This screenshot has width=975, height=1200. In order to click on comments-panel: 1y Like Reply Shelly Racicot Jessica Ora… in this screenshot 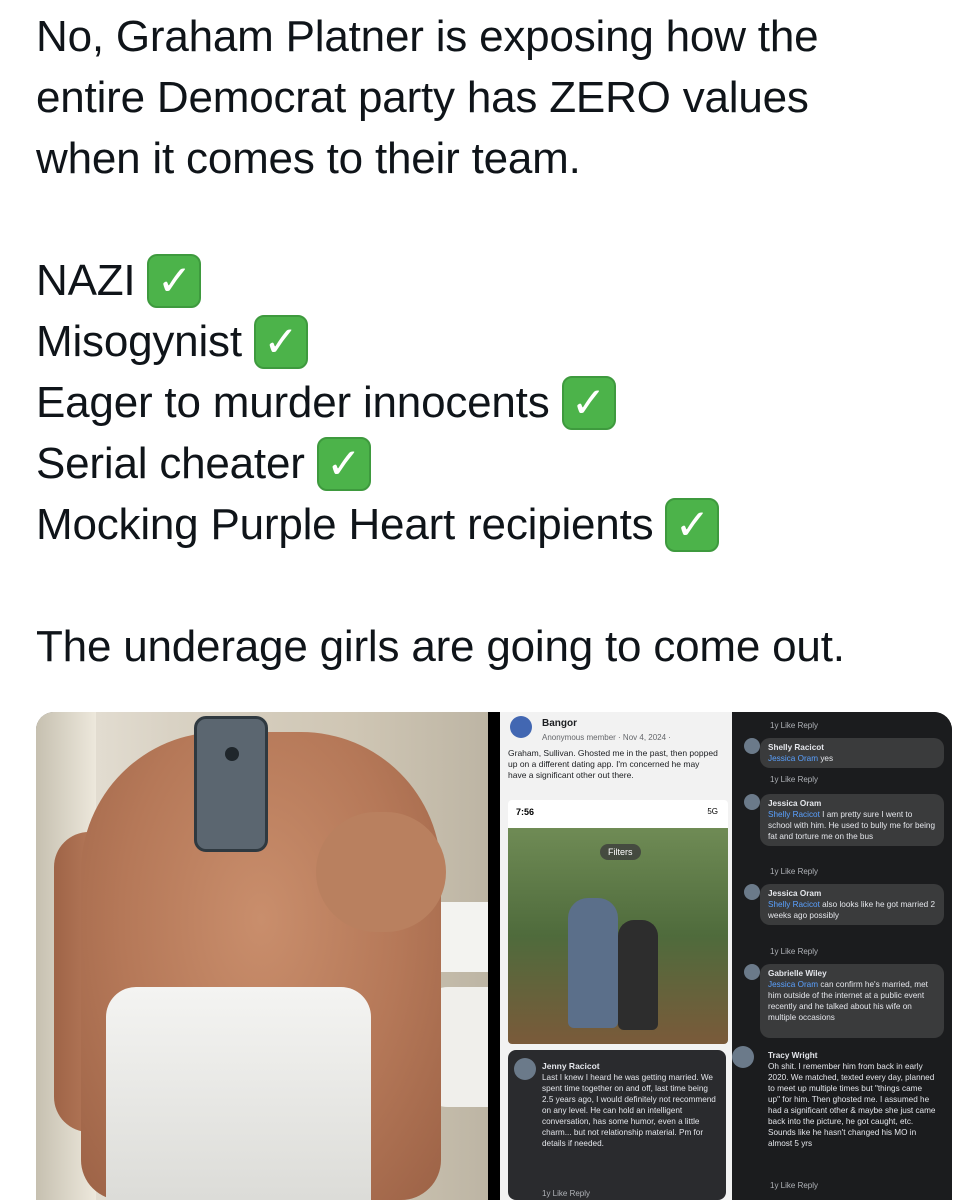, I will do `click(842, 956)`.